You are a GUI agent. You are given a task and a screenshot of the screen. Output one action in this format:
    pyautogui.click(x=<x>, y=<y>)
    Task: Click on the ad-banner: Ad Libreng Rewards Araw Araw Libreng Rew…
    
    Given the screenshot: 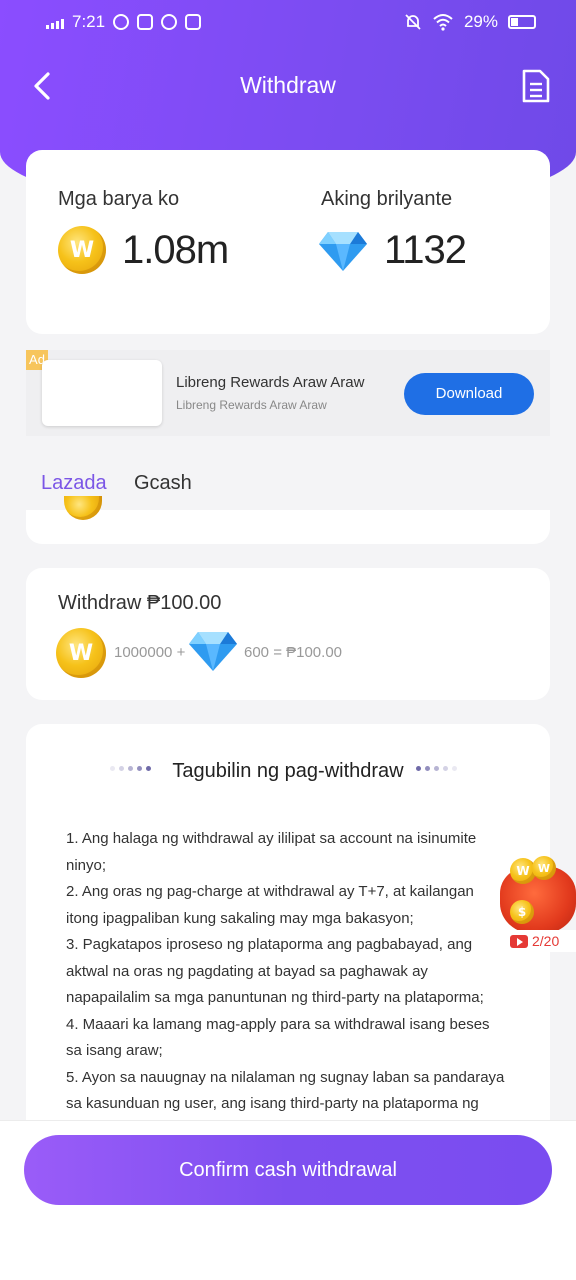 What is the action you would take?
    pyautogui.click(x=288, y=393)
    